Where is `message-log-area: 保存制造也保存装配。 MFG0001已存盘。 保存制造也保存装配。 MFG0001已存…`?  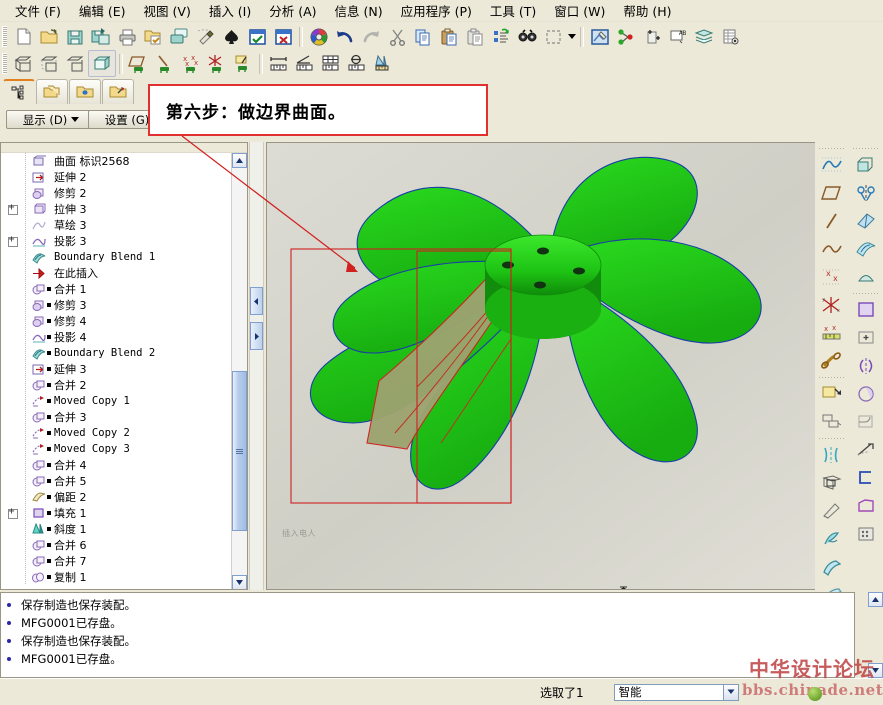 message-log-area: 保存制造也保存装配。 MFG0001已存盘。 保存制造也保存装配。 MFG0001已存… is located at coordinates (427, 635).